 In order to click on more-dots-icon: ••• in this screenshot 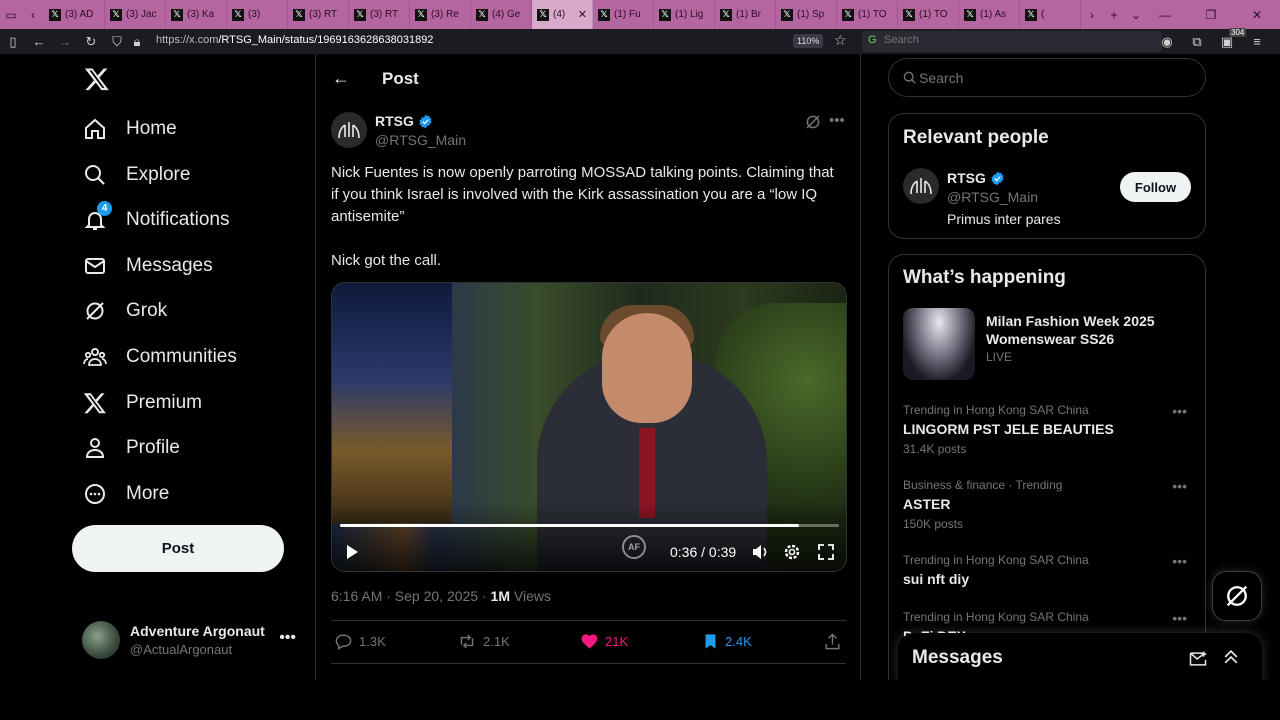, I will do `click(287, 638)`.